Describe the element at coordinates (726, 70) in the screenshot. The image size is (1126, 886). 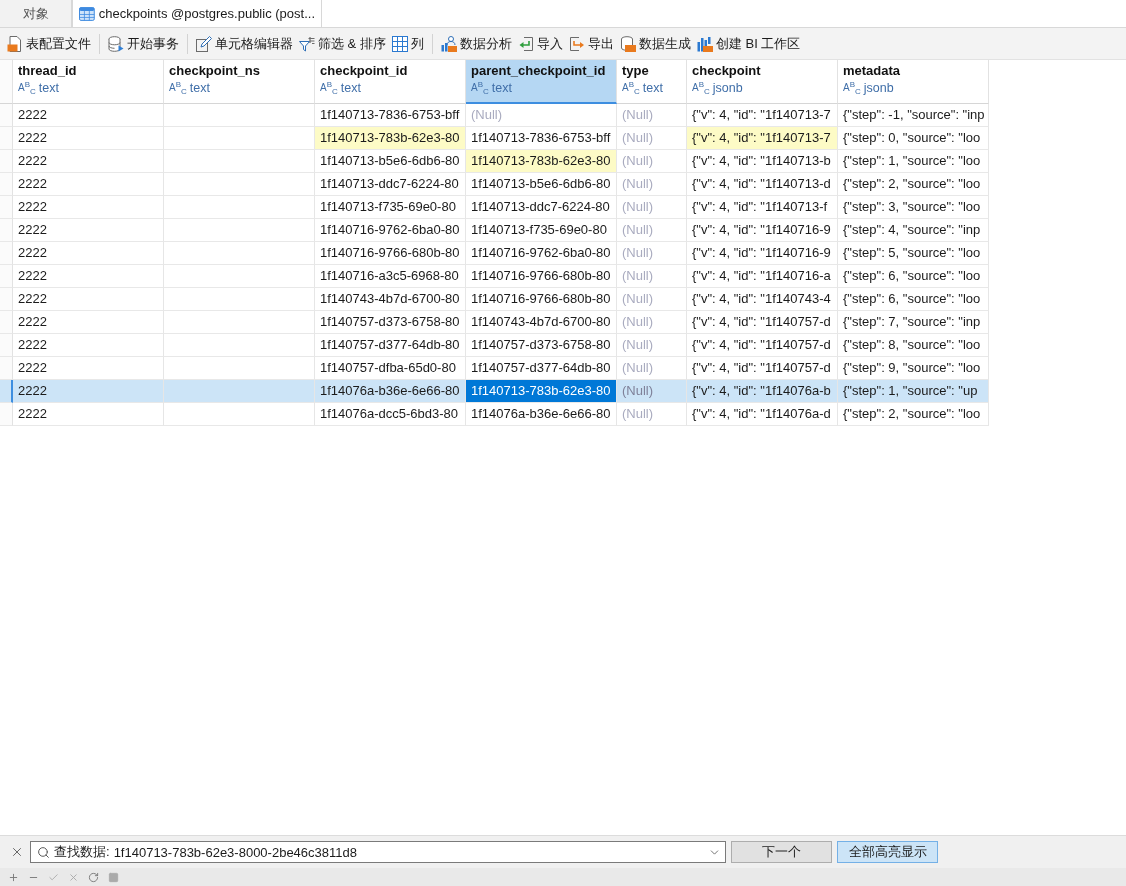
I see `column-name: checkpoint` at that location.